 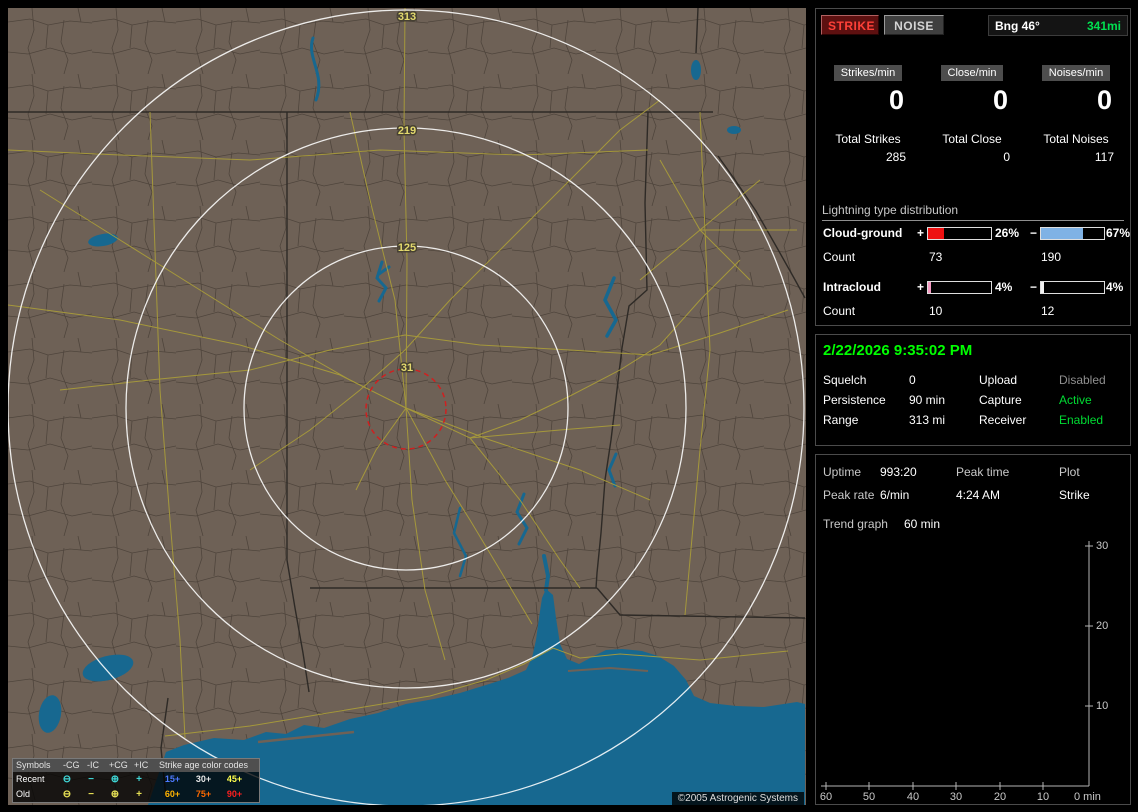 I want to click on receiver-value: Enabled, so click(x=1081, y=420).